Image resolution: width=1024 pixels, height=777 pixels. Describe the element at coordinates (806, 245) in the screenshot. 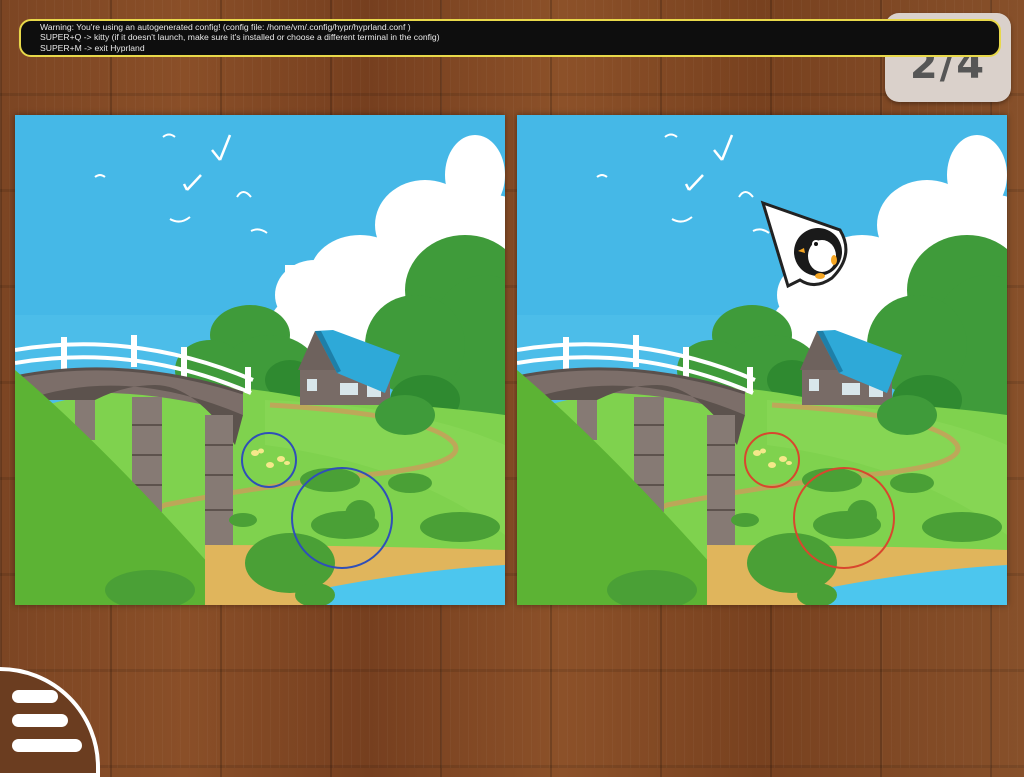

I see `penguin-arrow-cursor-icon` at that location.